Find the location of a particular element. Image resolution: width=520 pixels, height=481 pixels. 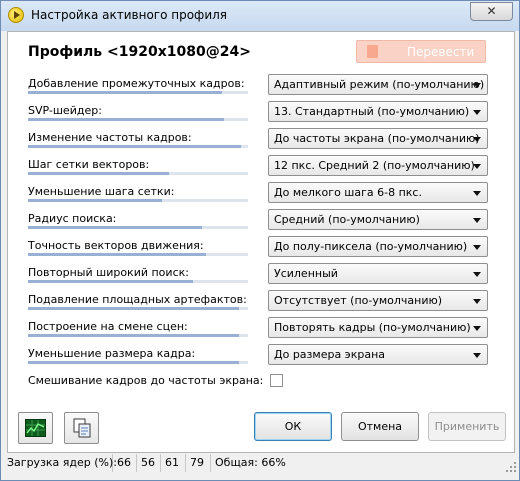

artifact-masking-select: Отсутствует (по-умолчанию) is located at coordinates (378, 300).